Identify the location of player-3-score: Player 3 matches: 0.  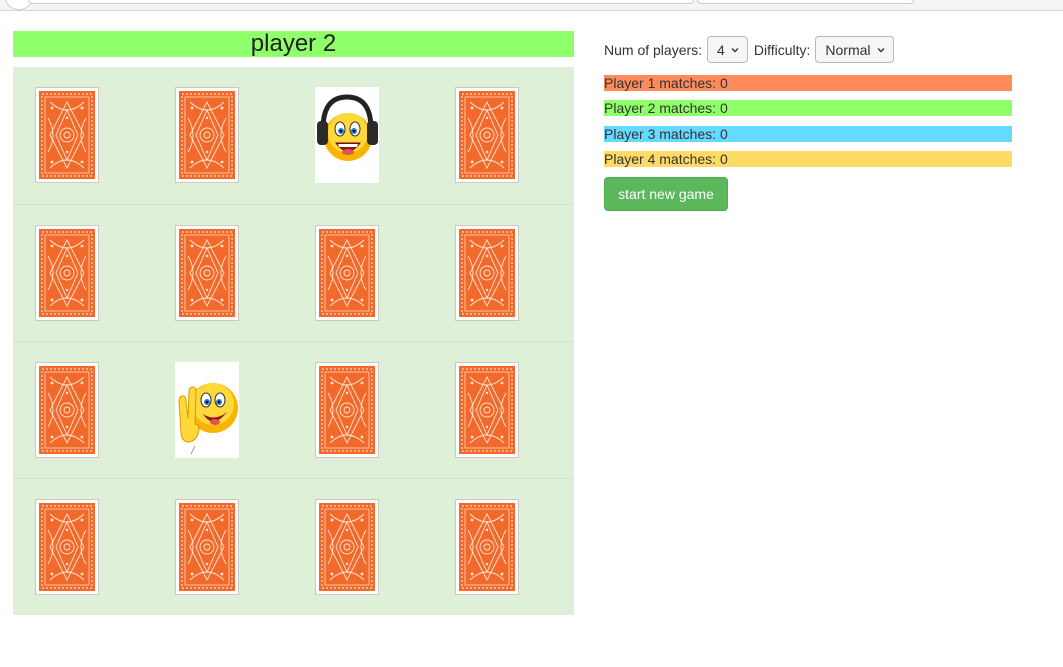
(808, 134).